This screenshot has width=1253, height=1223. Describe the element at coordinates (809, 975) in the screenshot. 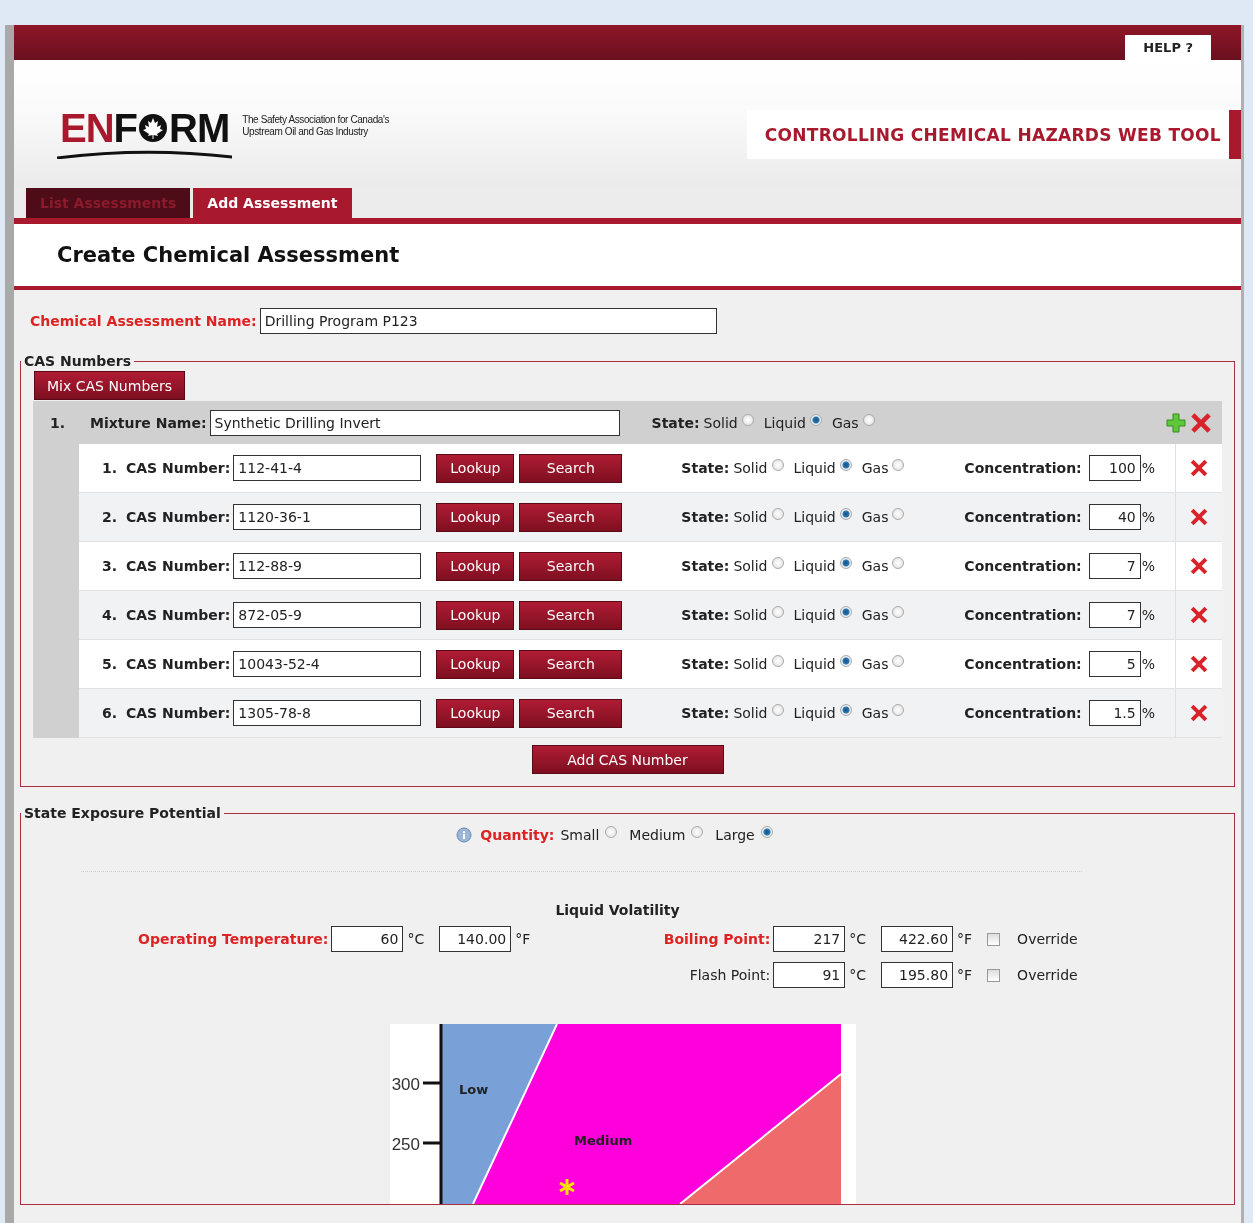

I see `celsius-field: 91` at that location.